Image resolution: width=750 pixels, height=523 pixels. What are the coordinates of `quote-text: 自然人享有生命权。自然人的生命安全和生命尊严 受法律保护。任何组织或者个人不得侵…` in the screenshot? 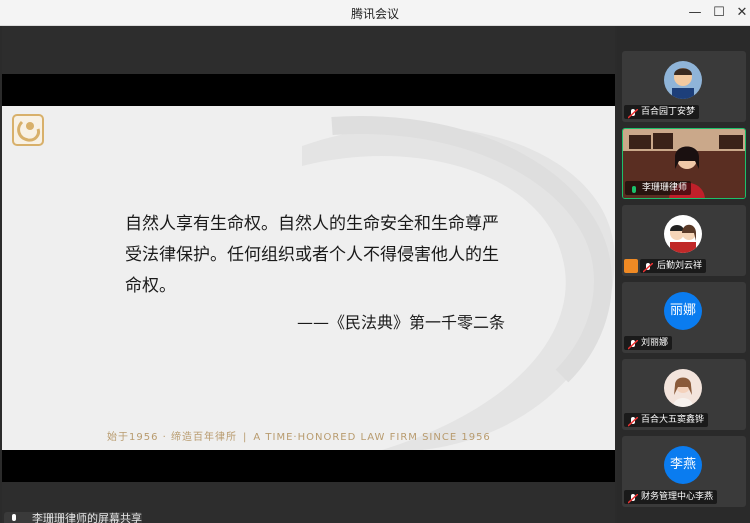 It's located at (335, 255).